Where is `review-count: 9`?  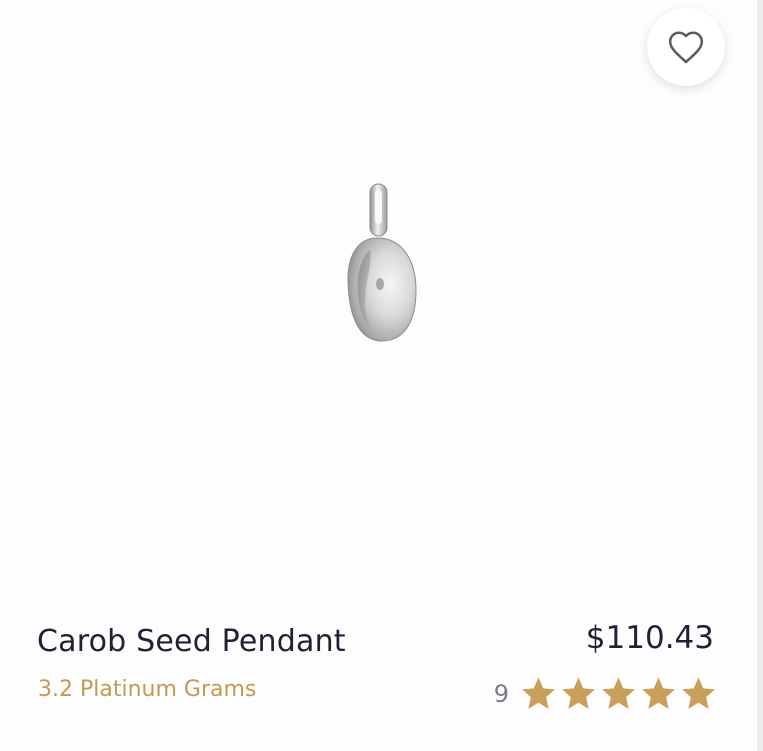
review-count: 9 is located at coordinates (501, 693).